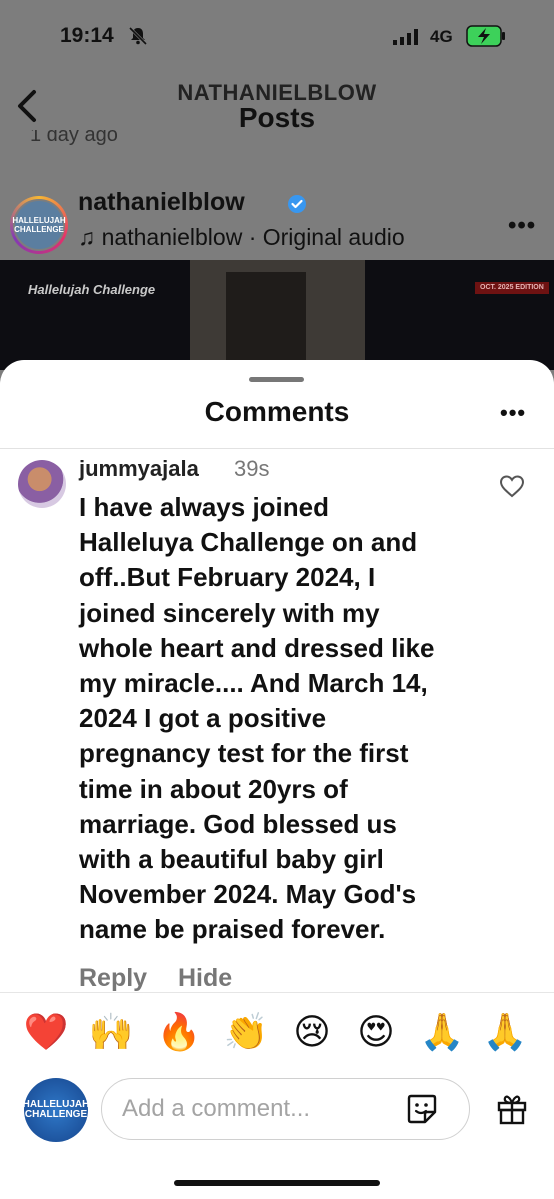 The width and height of the screenshot is (554, 1199). What do you see at coordinates (522, 226) in the screenshot?
I see `post-more-icon: •••` at bounding box center [522, 226].